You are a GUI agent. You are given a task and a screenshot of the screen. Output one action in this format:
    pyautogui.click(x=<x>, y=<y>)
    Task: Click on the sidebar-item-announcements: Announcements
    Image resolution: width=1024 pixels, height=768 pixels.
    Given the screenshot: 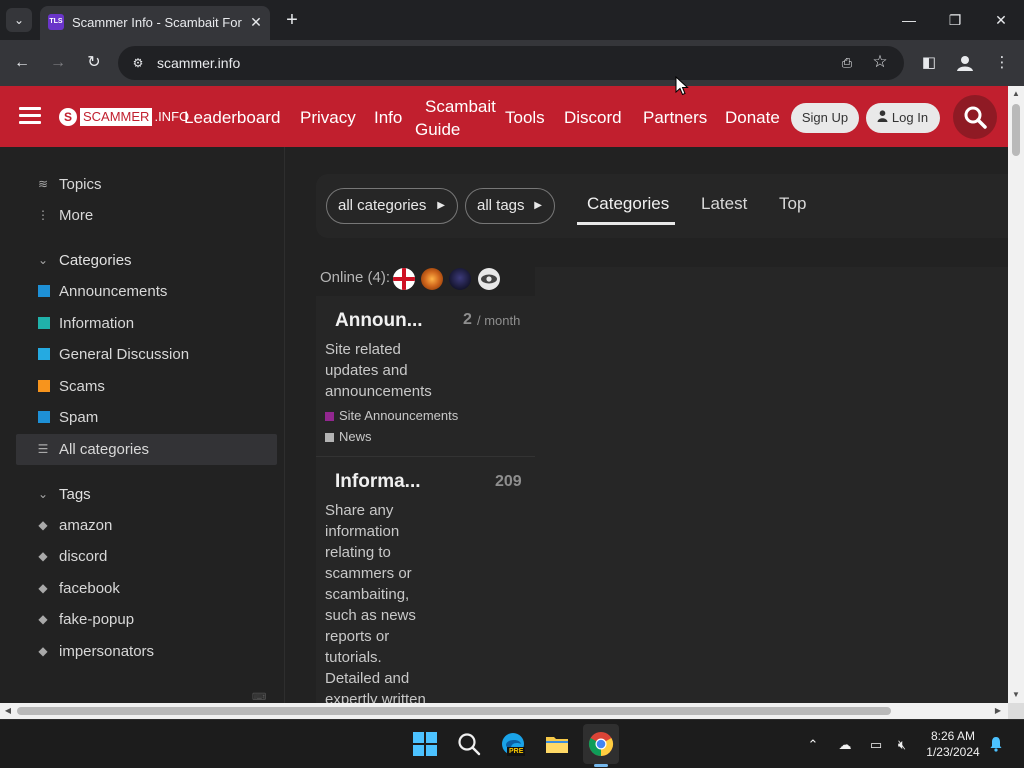 What is the action you would take?
    pyautogui.click(x=146, y=291)
    